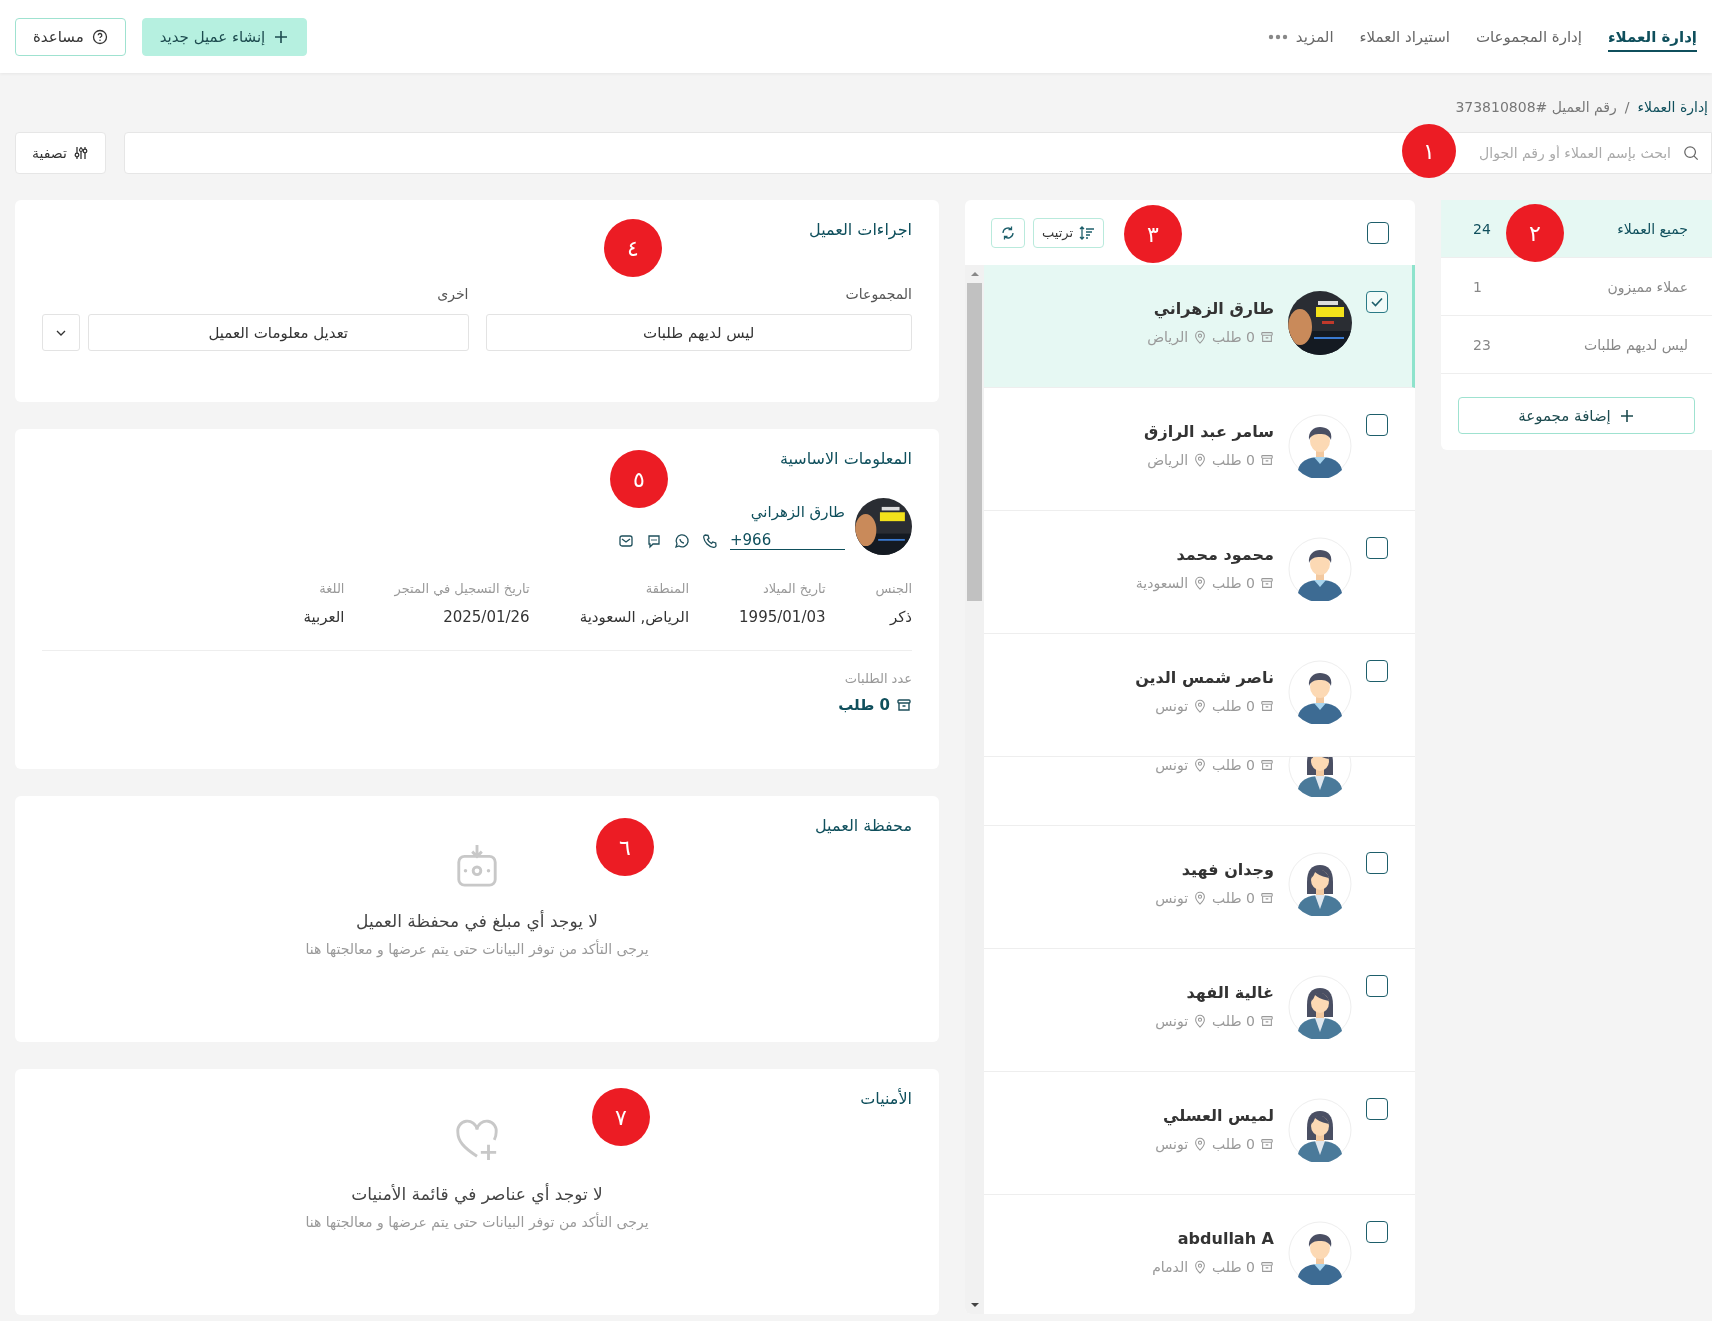 The image size is (1712, 1321). Describe the element at coordinates (1153, 234) in the screenshot. I see `annotation-badge: ٣` at that location.